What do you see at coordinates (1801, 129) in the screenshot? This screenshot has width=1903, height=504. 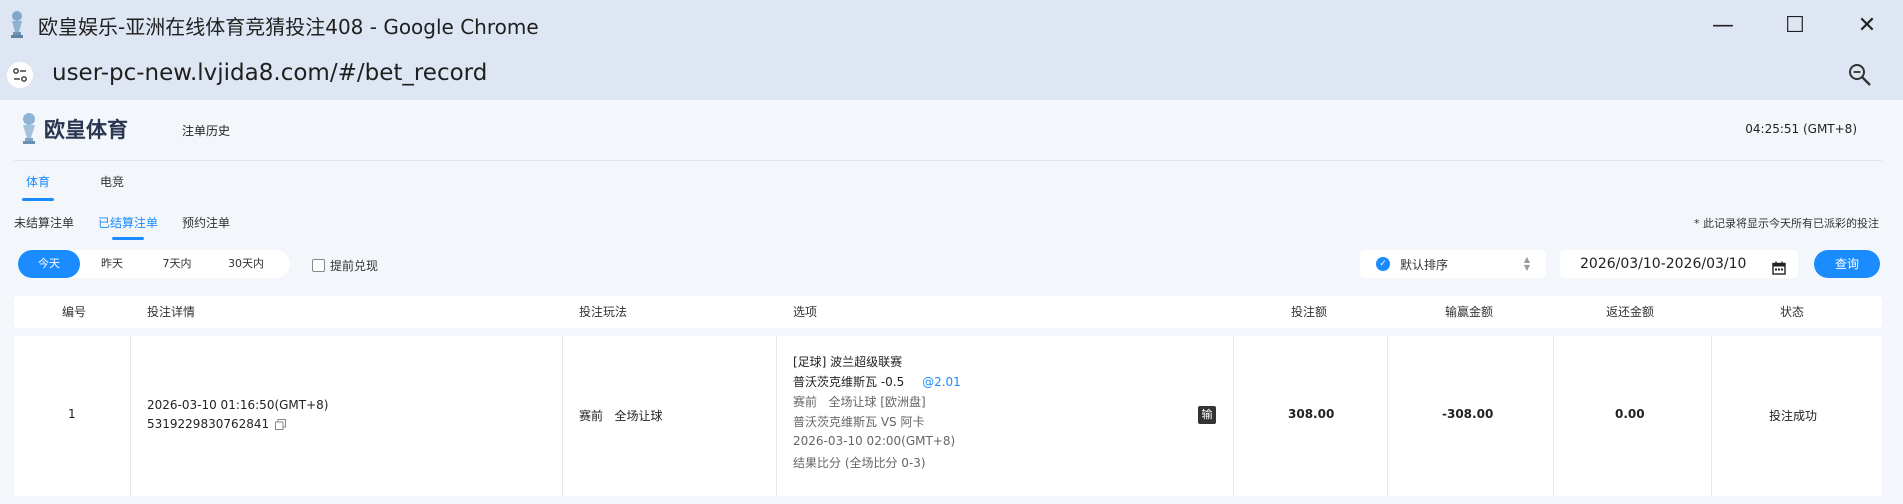 I see `server-clock: 04:25:51 (GMT+8)` at bounding box center [1801, 129].